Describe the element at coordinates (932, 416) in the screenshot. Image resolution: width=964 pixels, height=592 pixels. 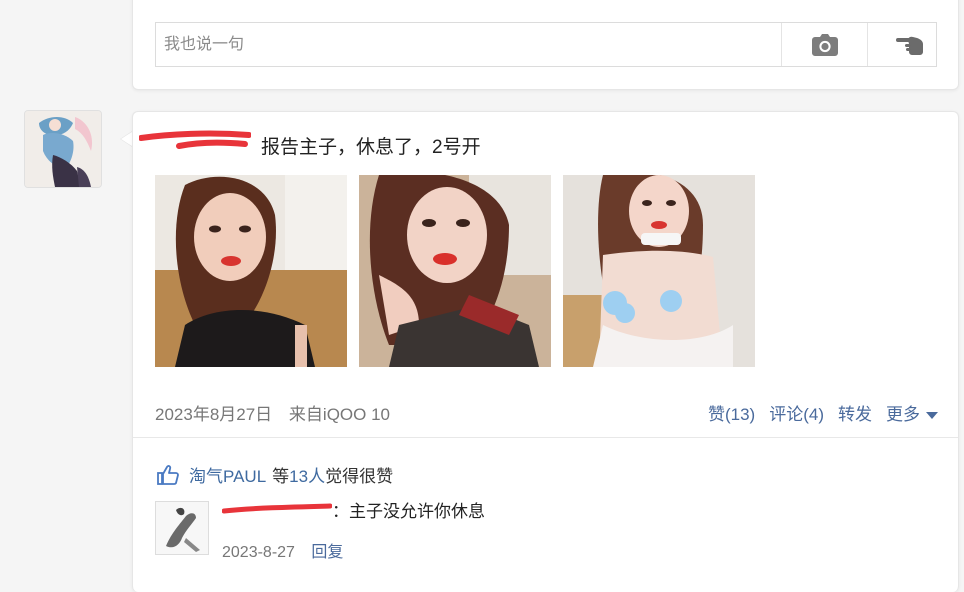
I see `chevron-down-icon` at that location.